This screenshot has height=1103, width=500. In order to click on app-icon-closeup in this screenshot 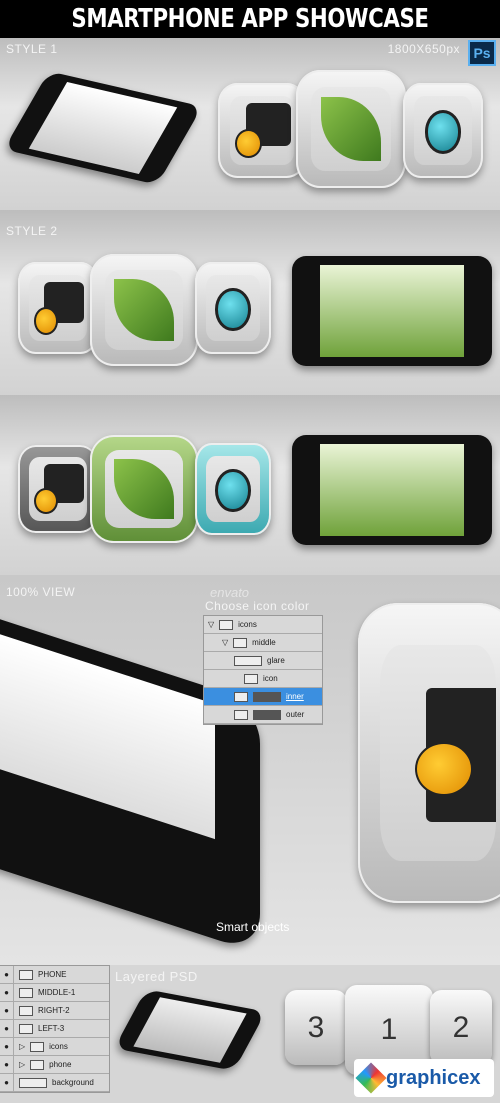, I will do `click(429, 753)`.